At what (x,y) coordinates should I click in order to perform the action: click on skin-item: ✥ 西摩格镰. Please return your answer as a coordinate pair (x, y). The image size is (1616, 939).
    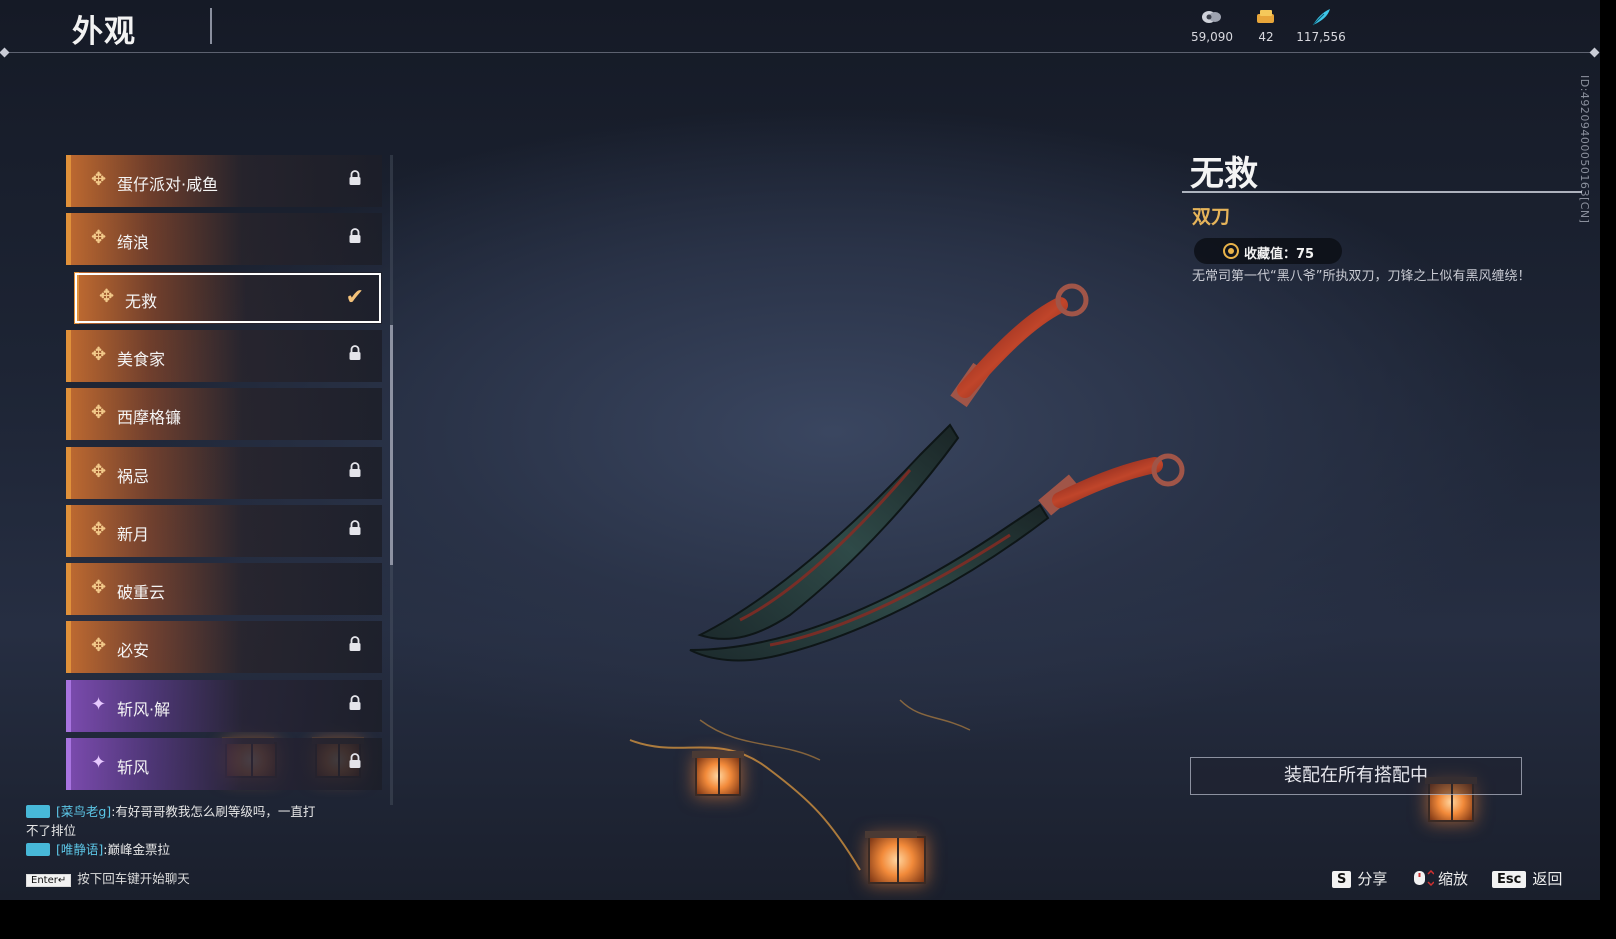
    Looking at the image, I should click on (224, 414).